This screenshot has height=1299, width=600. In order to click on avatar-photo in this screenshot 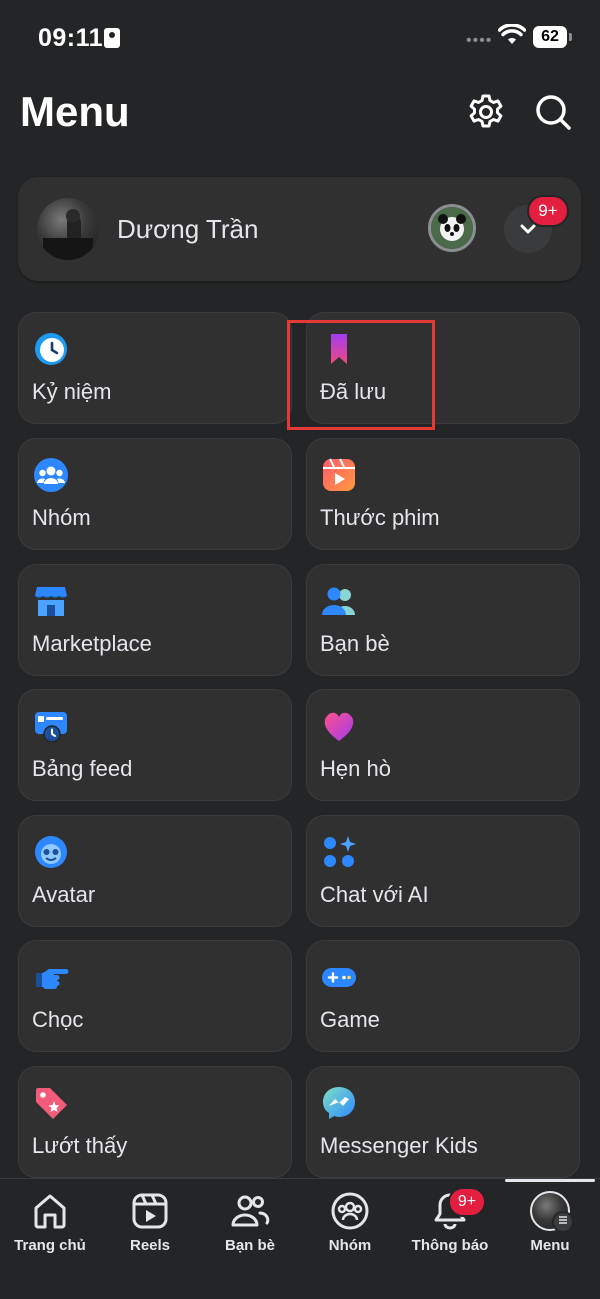, I will do `click(68, 234)`.